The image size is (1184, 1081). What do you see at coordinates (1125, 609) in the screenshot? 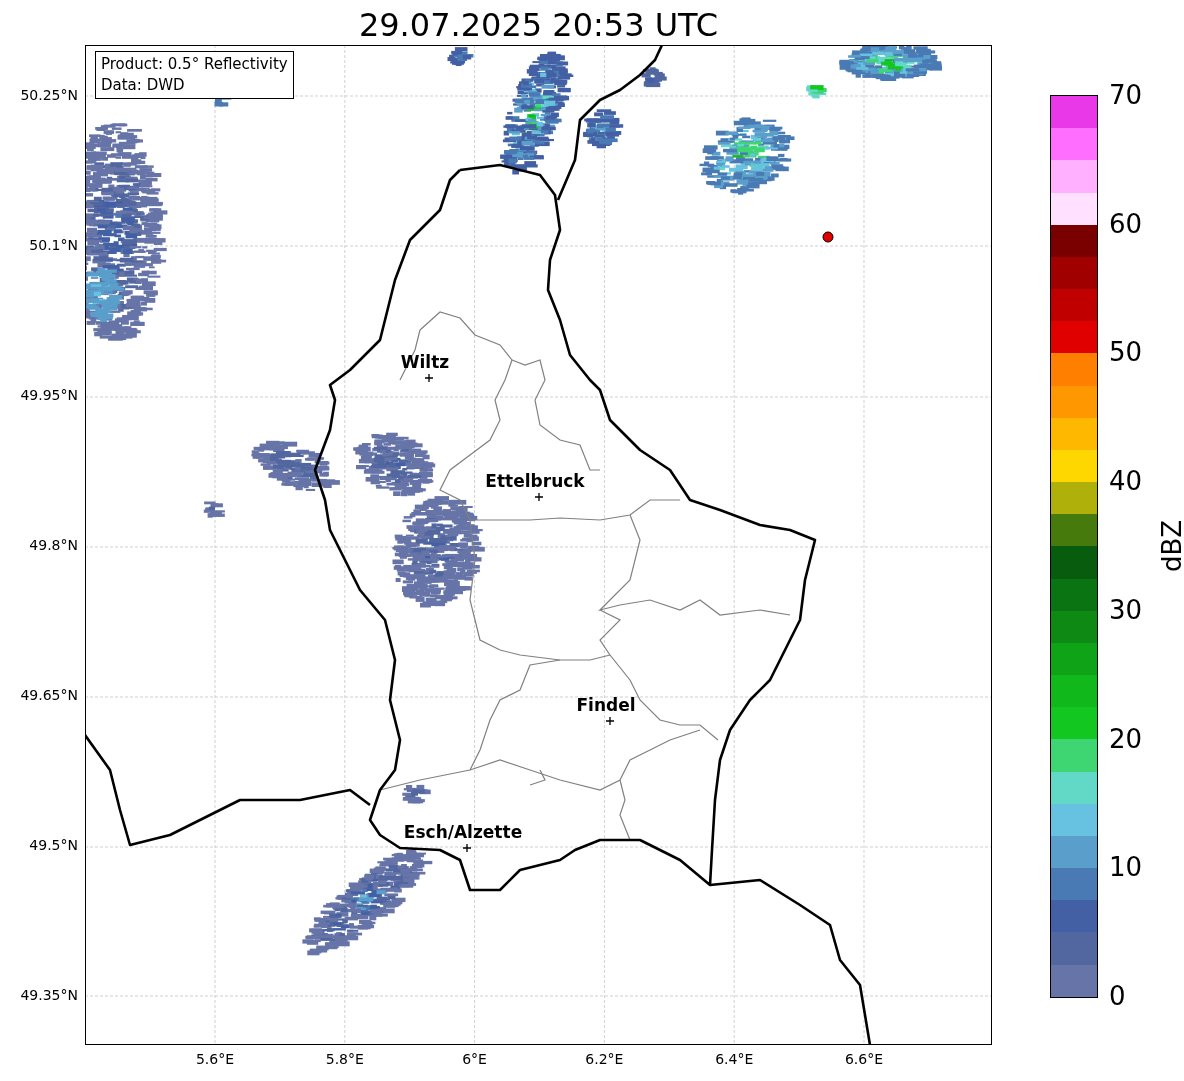
I see `scale-tick-label: 30` at bounding box center [1125, 609].